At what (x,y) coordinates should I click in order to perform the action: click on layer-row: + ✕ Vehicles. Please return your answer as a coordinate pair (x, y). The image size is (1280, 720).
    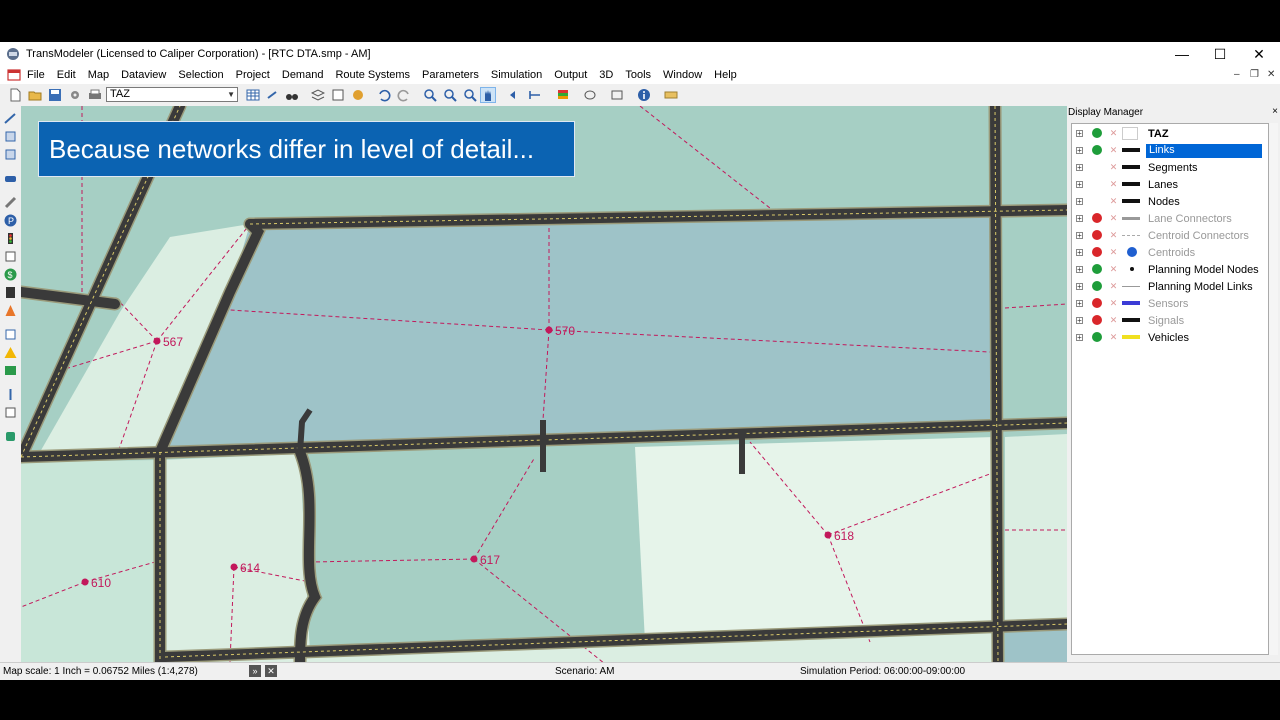
    Looking at the image, I should click on (1170, 338).